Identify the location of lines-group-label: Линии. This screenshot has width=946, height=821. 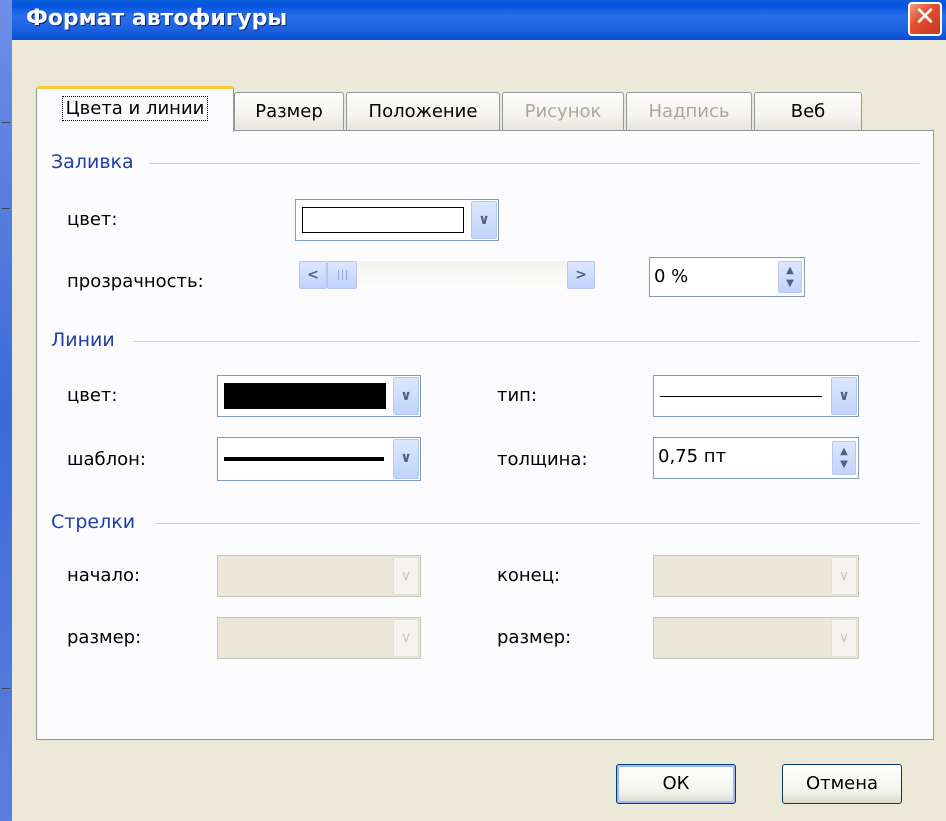
(83, 340).